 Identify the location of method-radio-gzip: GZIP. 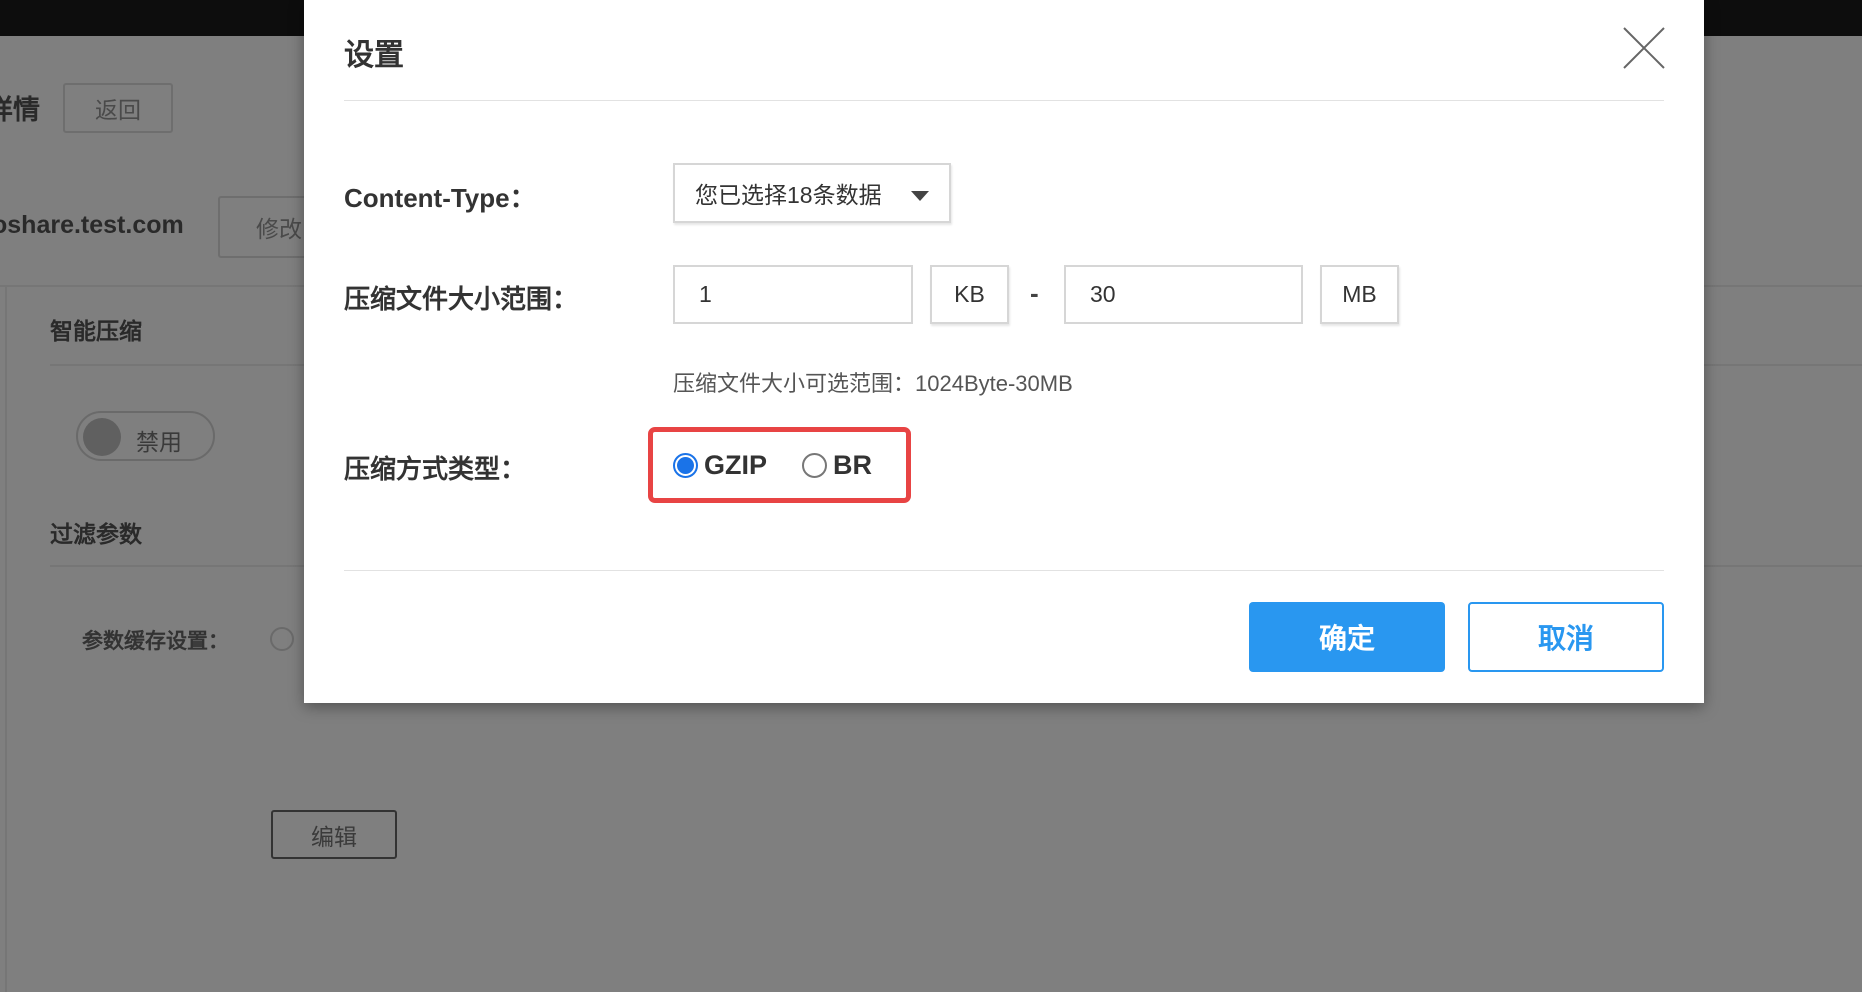
(720, 465).